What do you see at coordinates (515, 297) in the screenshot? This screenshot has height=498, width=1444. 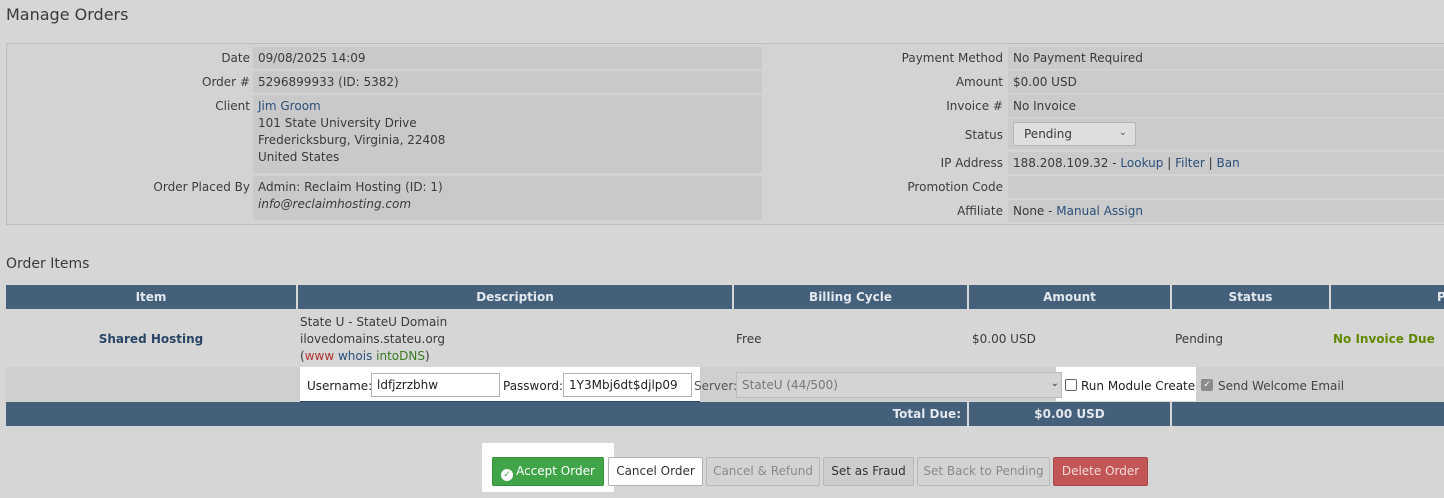 I see `col-header-description: Description` at bounding box center [515, 297].